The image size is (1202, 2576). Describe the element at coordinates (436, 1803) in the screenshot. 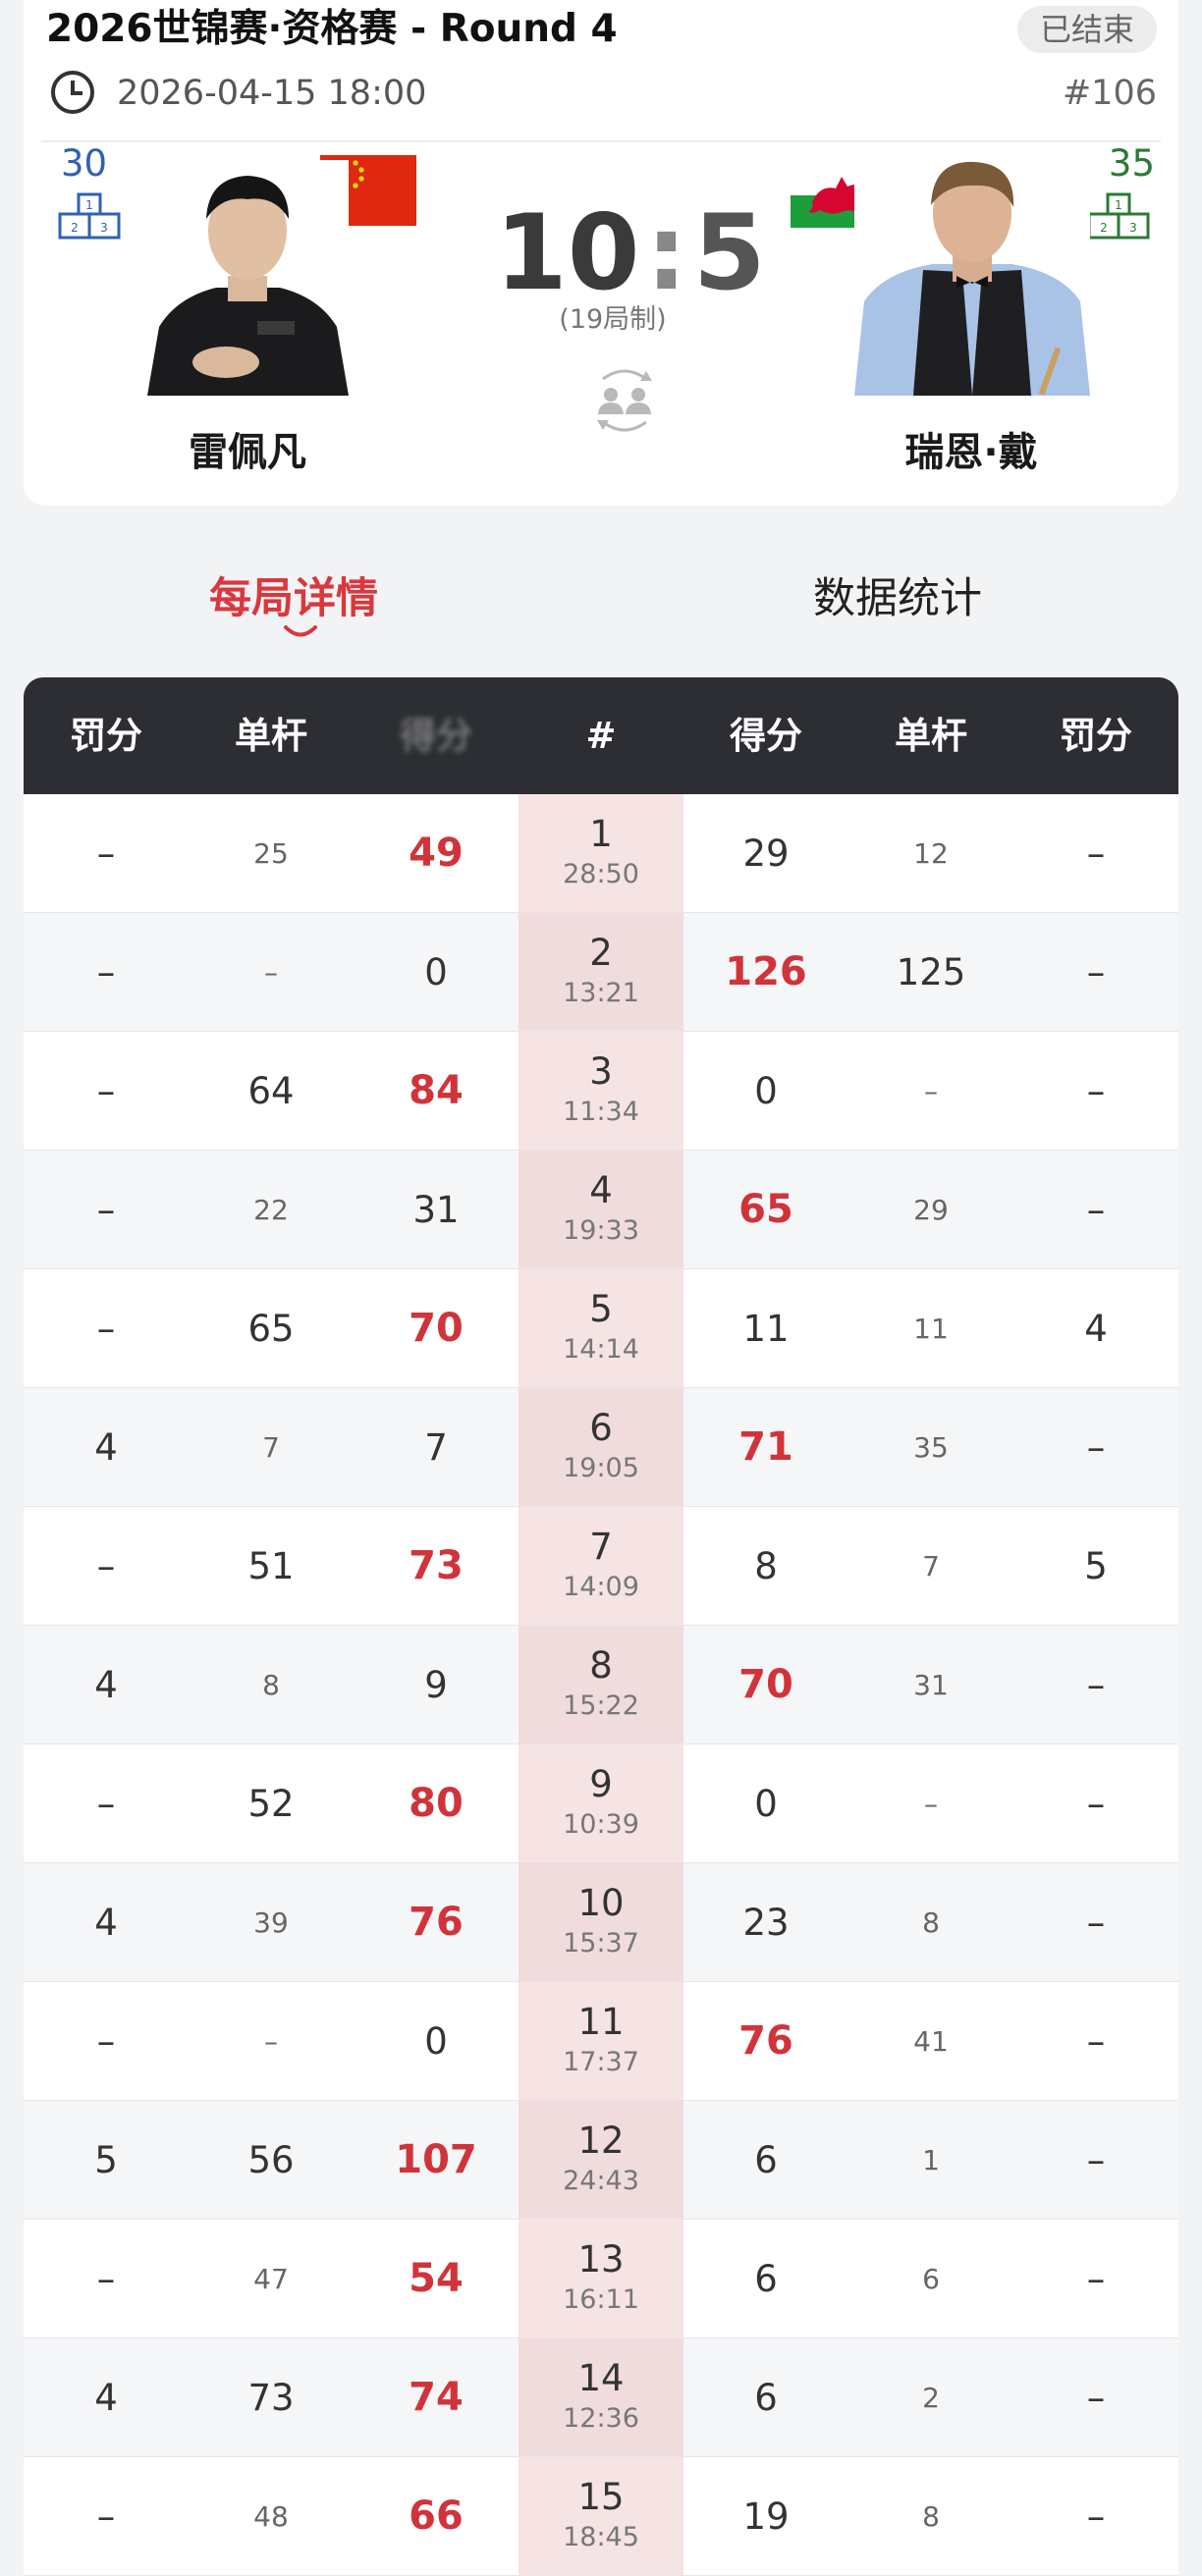

I see `left-score-cell: 80` at that location.